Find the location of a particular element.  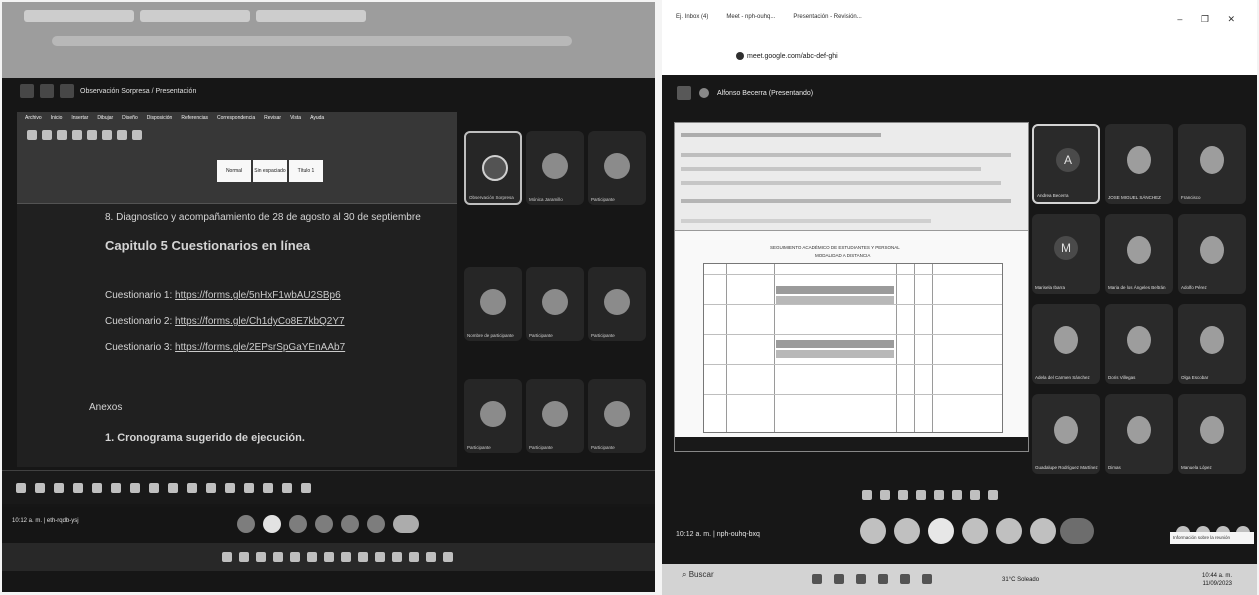

search-icon is located at coordinates (40, 488).